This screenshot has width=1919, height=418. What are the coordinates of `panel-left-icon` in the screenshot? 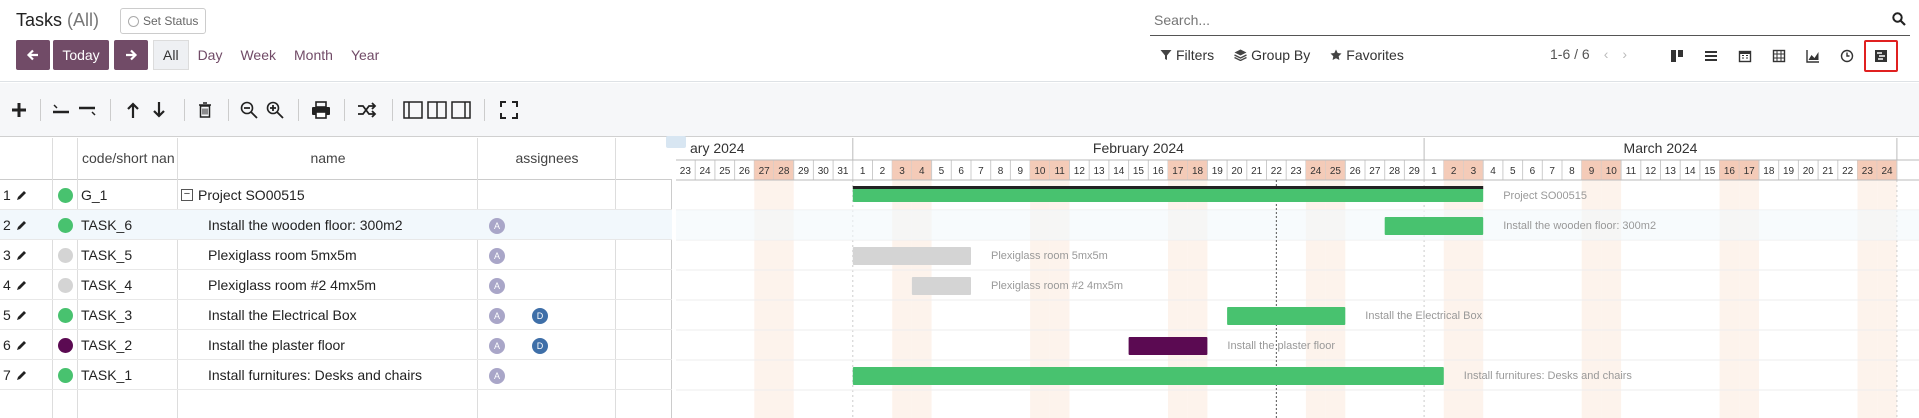 It's located at (413, 110).